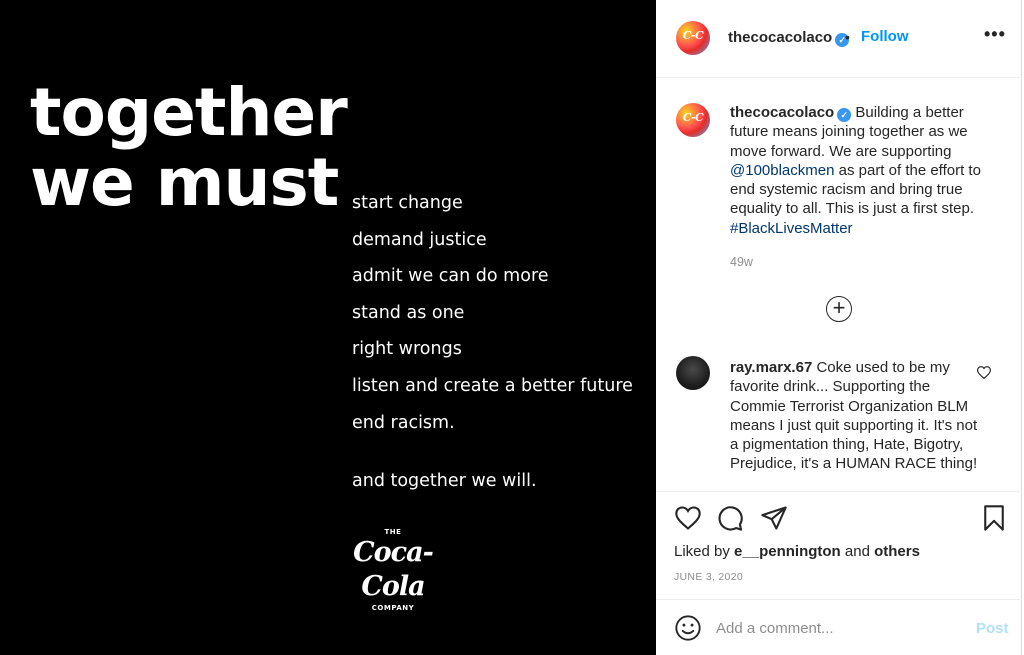  I want to click on headline: together we must, so click(189, 147).